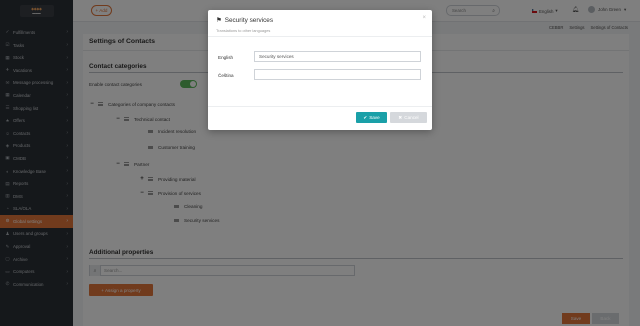 This screenshot has height=326, width=640. I want to click on flag-icon: ⚑, so click(219, 20).